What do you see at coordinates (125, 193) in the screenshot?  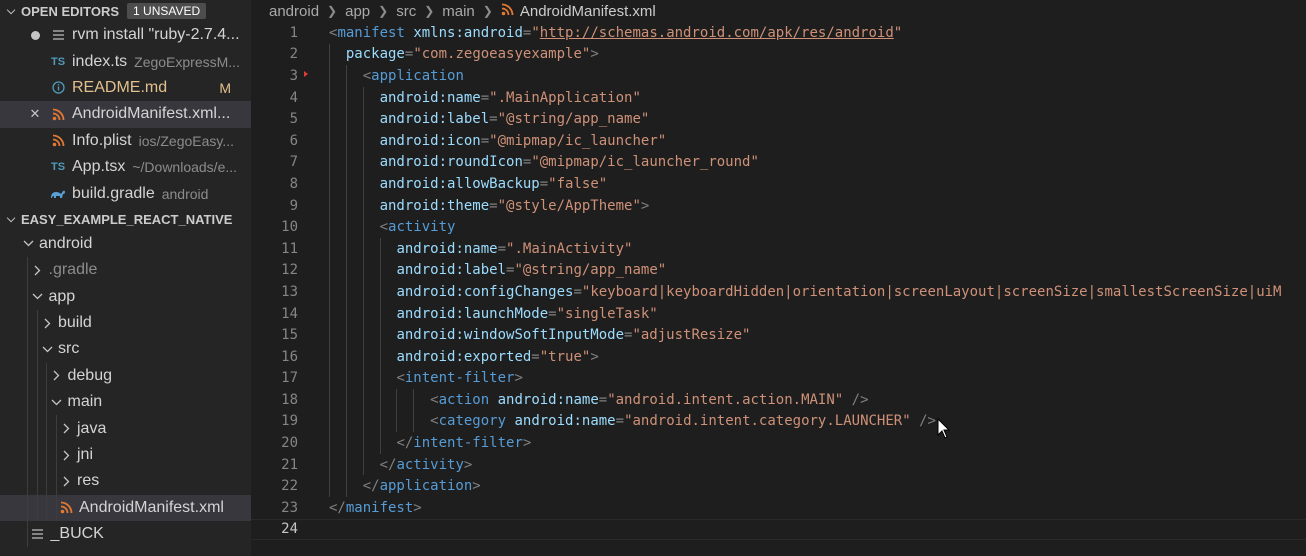 I see `open-editor-item: build.gradle android` at bounding box center [125, 193].